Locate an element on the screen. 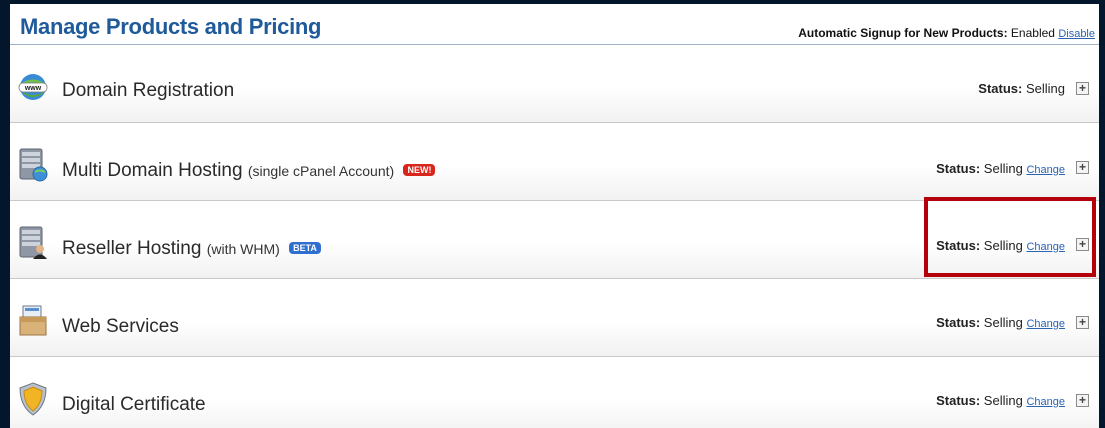 The width and height of the screenshot is (1105, 428). auto-signup-value: Enabled is located at coordinates (1032, 33).